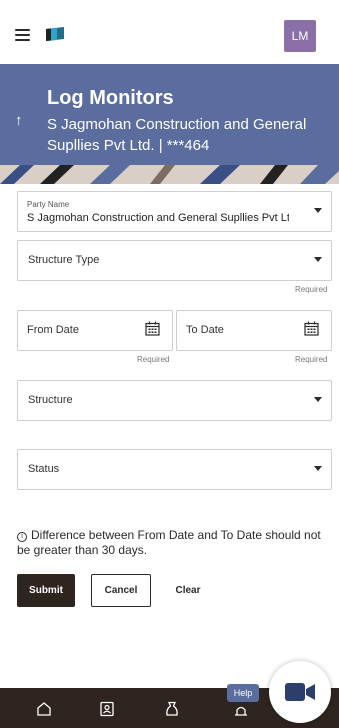 This screenshot has width=339, height=728. What do you see at coordinates (22, 537) in the screenshot?
I see `info-icon: i` at bounding box center [22, 537].